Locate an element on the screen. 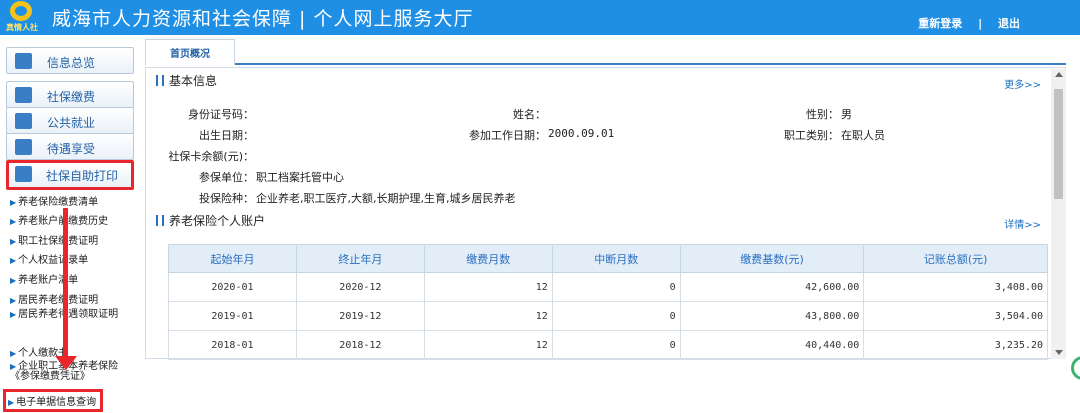 The width and height of the screenshot is (1080, 413). logout-link: 退出 is located at coordinates (1009, 23).